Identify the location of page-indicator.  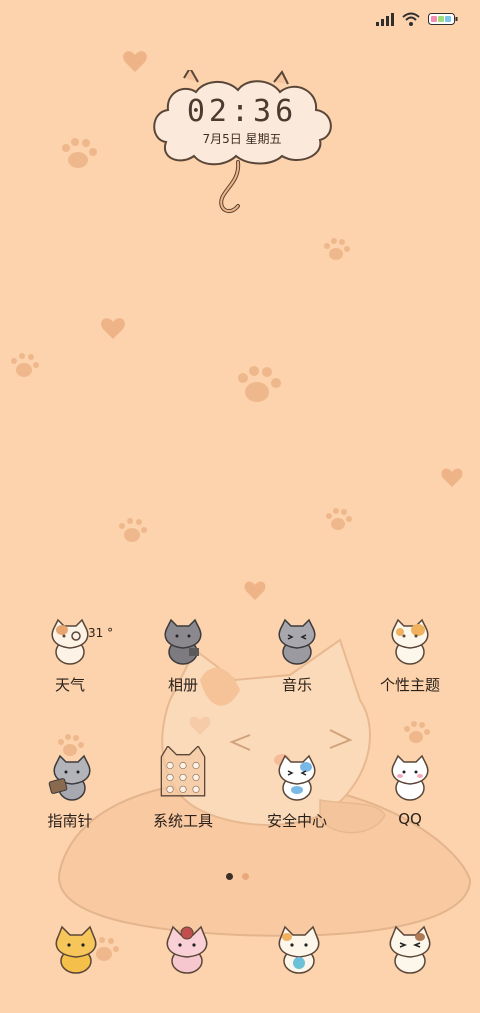
(237, 876).